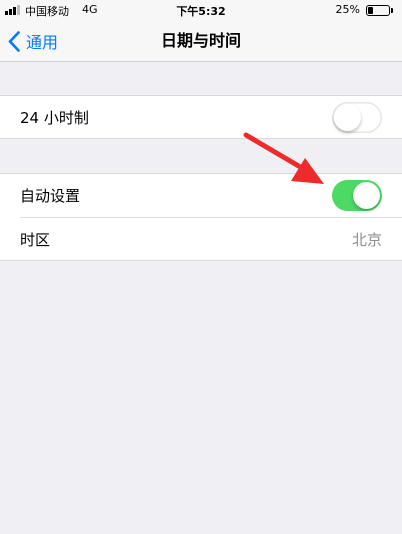 Image resolution: width=402 pixels, height=534 pixels. Describe the element at coordinates (392, 10) in the screenshot. I see `battery-nub` at that location.